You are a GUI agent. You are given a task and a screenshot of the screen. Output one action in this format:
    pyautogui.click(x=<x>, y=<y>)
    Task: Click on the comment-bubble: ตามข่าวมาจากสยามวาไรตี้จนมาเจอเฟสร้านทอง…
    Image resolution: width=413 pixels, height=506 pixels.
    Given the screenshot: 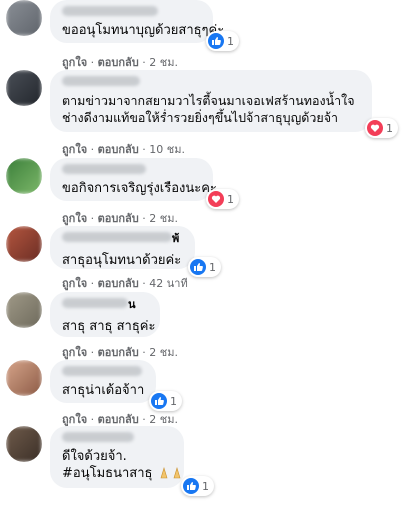 What is the action you would take?
    pyautogui.click(x=224, y=104)
    